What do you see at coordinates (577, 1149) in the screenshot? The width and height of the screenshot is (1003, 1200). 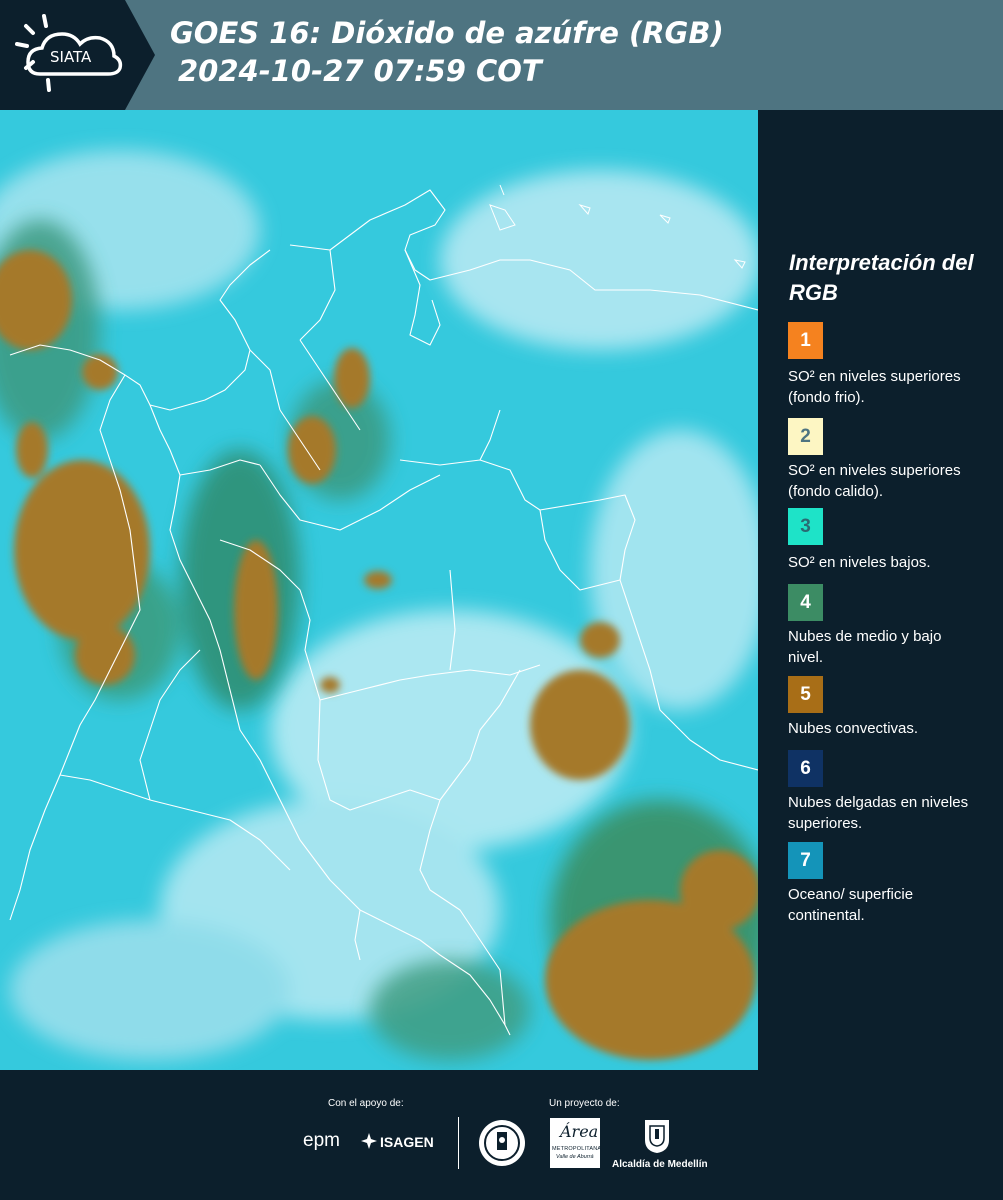 I see `area-logo-sub1: METROPOLITANA` at bounding box center [577, 1149].